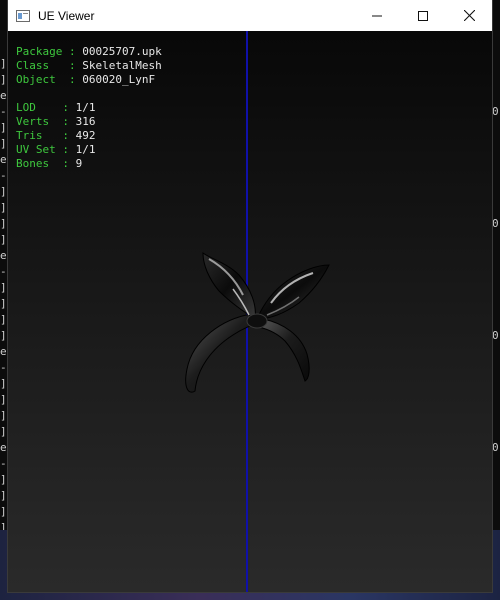 This screenshot has height=600, width=500. I want to click on headband-shape, so click(222, 353).